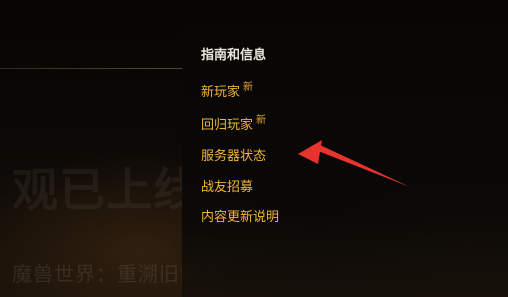 This screenshot has width=508, height=297. What do you see at coordinates (354, 163) in the screenshot?
I see `annotation-arrow-icon` at bounding box center [354, 163].